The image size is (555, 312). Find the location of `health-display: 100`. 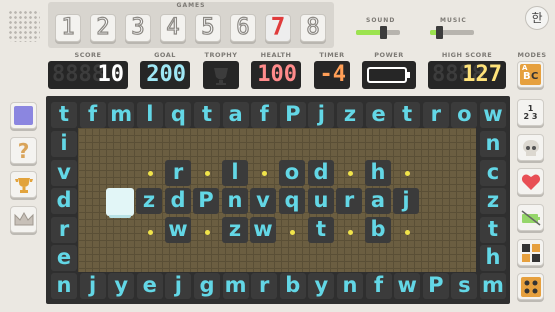

health-display: 100 is located at coordinates (276, 75).